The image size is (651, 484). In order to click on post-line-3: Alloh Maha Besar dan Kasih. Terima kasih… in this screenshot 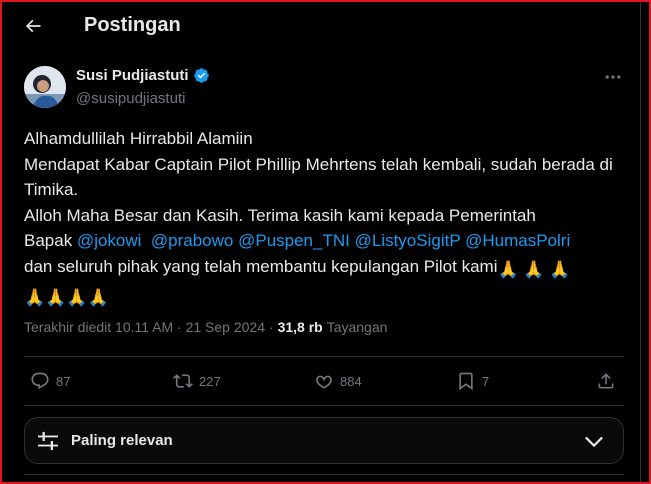, I will do `click(280, 215)`.